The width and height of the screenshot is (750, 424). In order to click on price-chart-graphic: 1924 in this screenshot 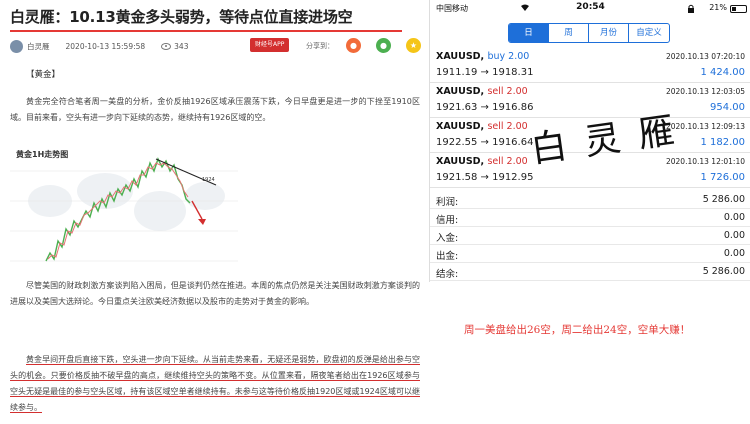, I will do `click(124, 206)`.